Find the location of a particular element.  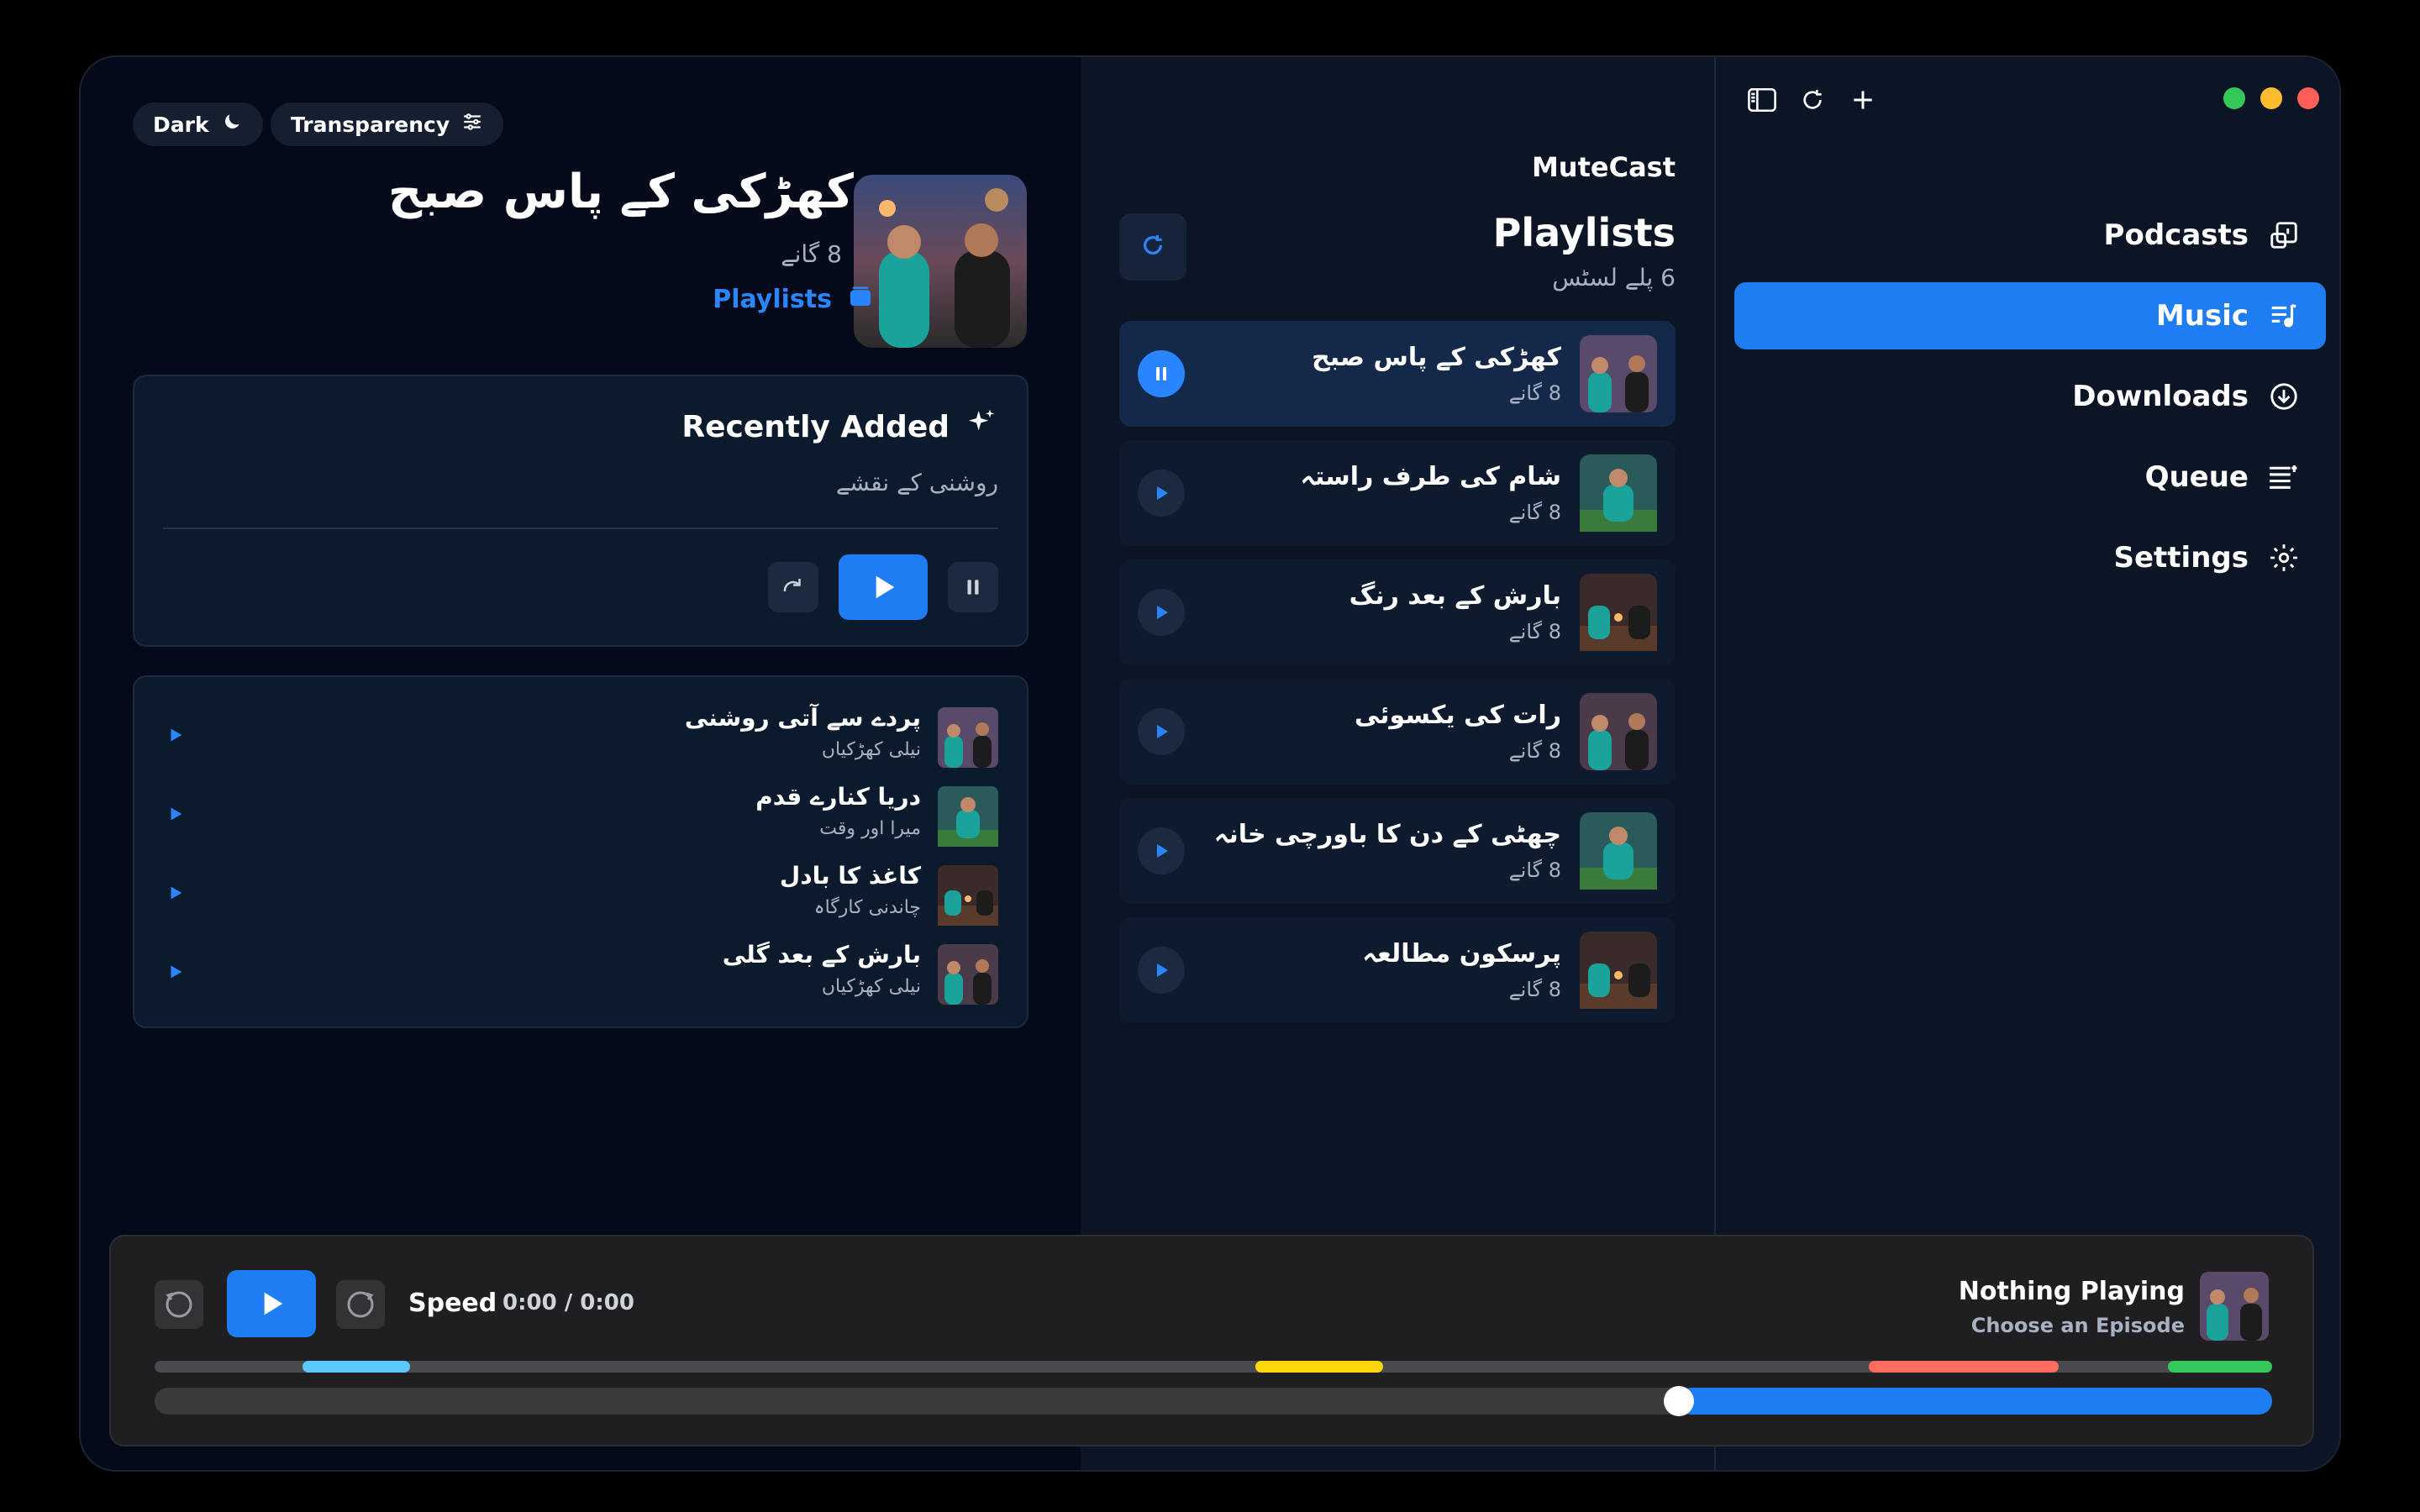

recent-controls is located at coordinates (883, 587).